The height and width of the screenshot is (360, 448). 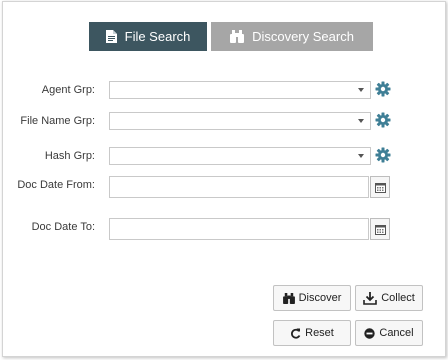 What do you see at coordinates (370, 298) in the screenshot?
I see `download-tray-icon` at bounding box center [370, 298].